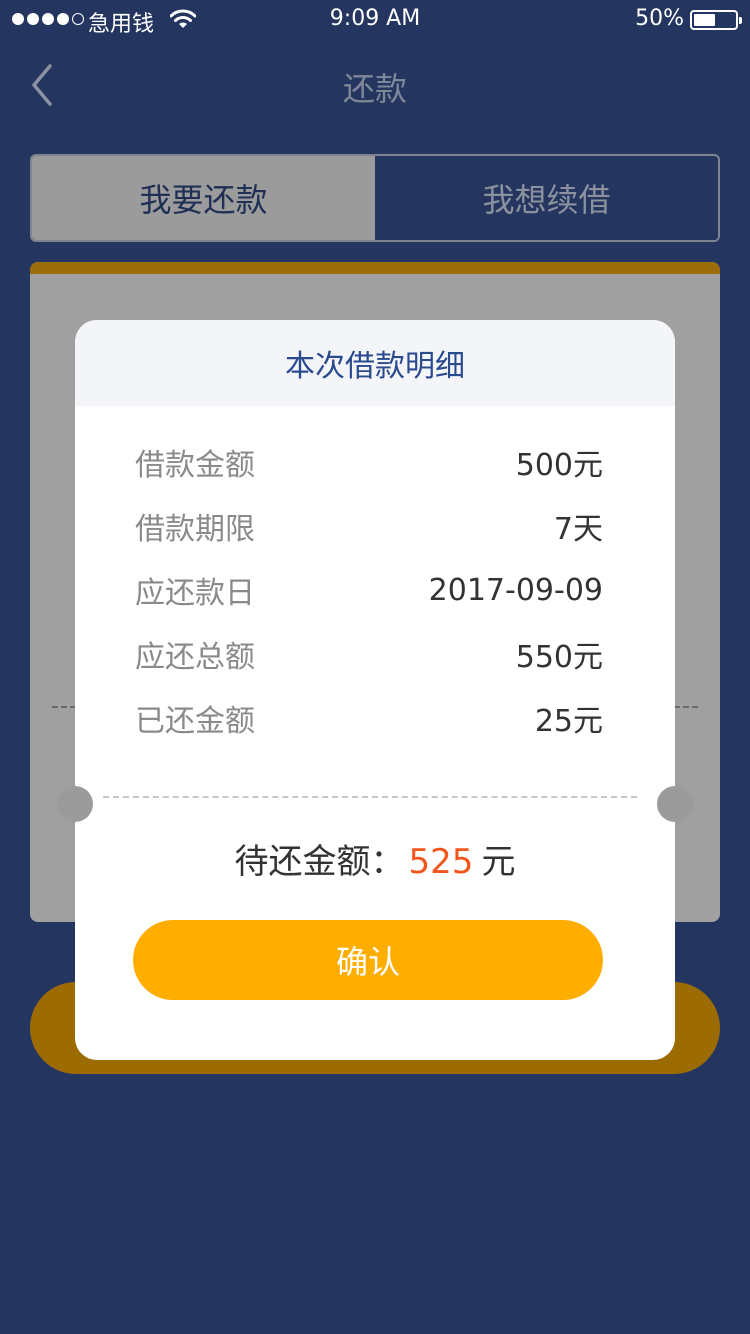 The image size is (750, 1334). Describe the element at coordinates (559, 657) in the screenshot. I see `detail-value: 550元` at that location.